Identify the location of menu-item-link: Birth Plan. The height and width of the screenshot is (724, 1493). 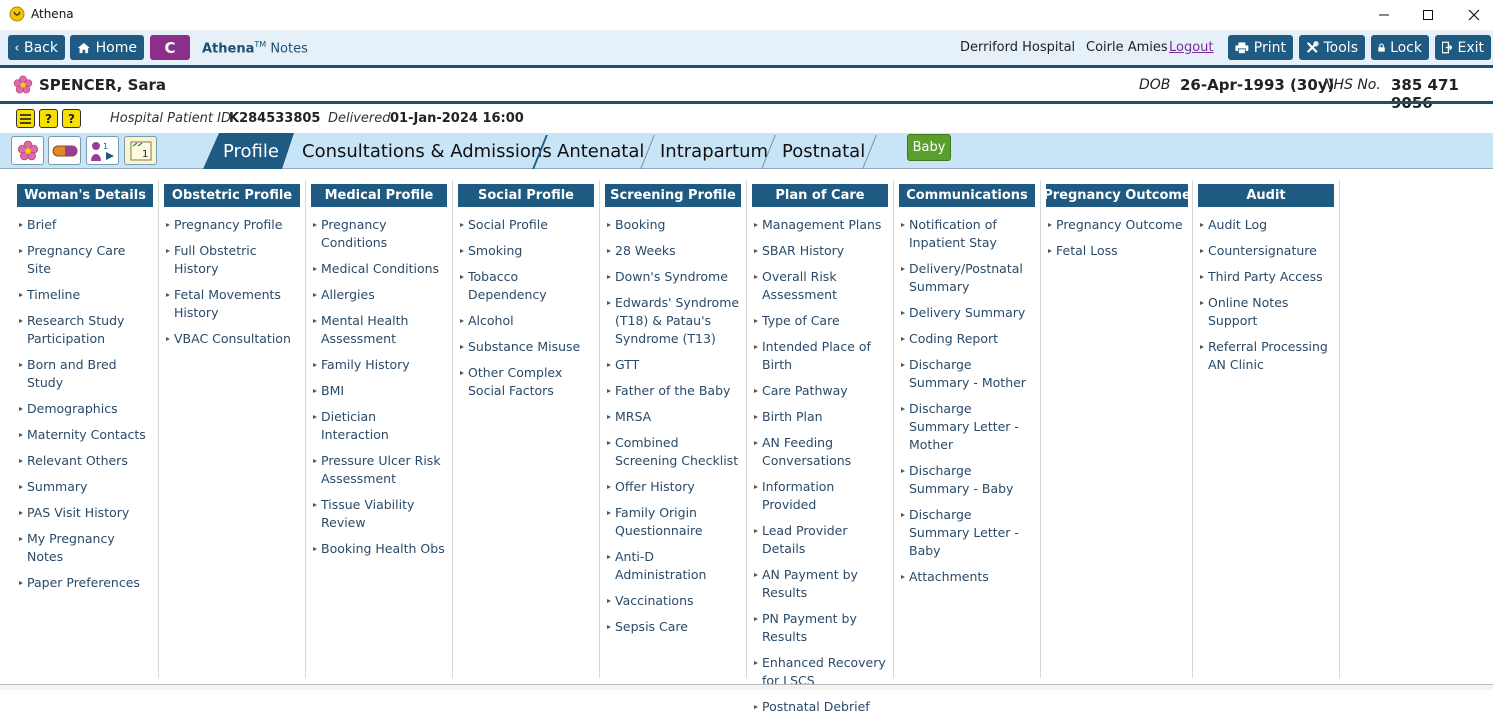
(820, 417).